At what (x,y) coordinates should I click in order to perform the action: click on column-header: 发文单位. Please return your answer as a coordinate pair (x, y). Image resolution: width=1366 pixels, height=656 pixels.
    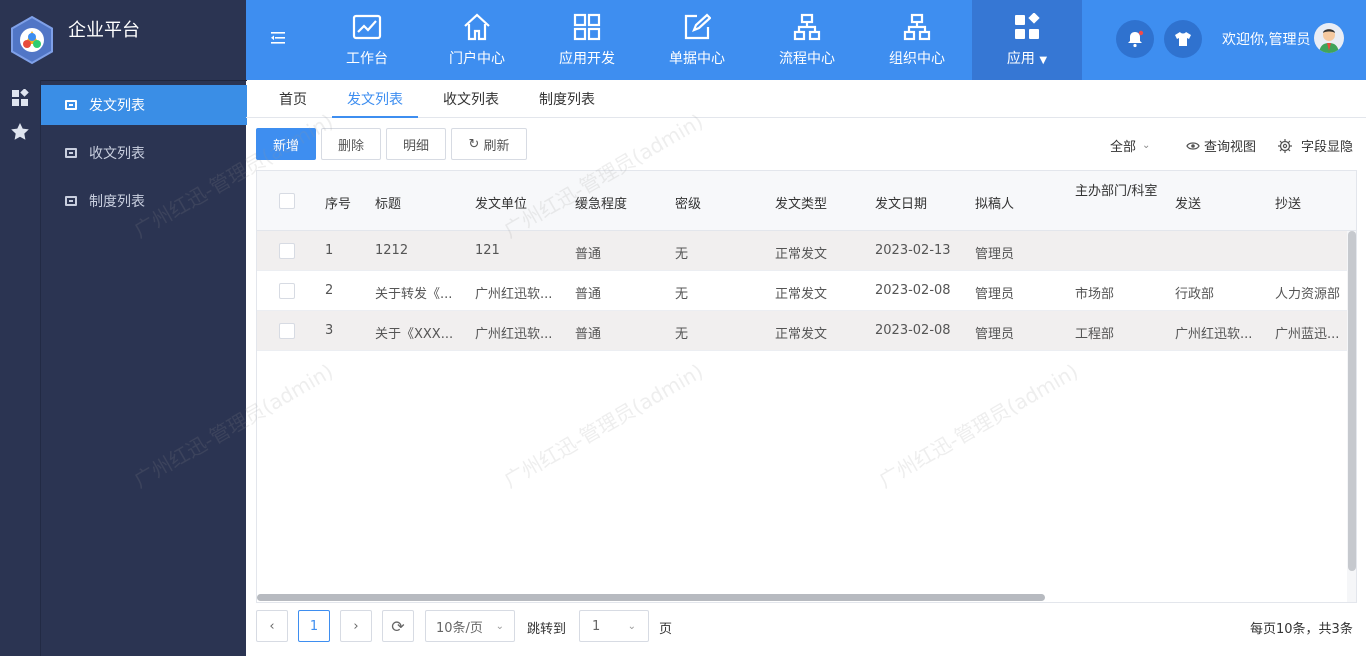
    Looking at the image, I should click on (501, 202).